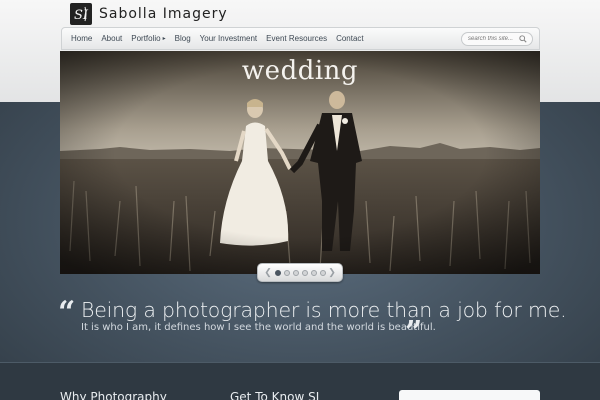  Describe the element at coordinates (300, 71) in the screenshot. I see `slide-title: wedding` at that location.